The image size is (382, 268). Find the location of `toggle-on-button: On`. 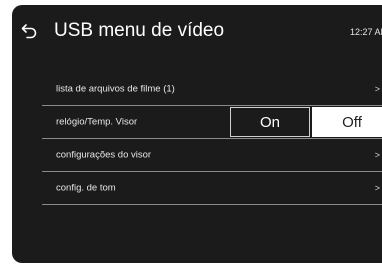

toggle-on-button: On is located at coordinates (270, 122).